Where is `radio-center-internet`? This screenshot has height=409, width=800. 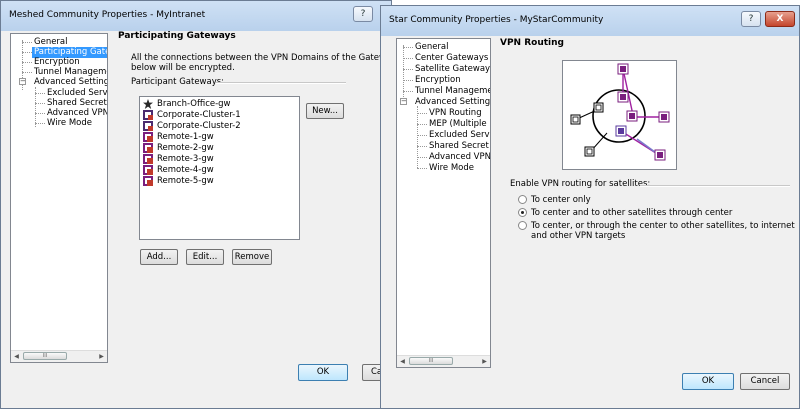
radio-center-internet is located at coordinates (522, 225).